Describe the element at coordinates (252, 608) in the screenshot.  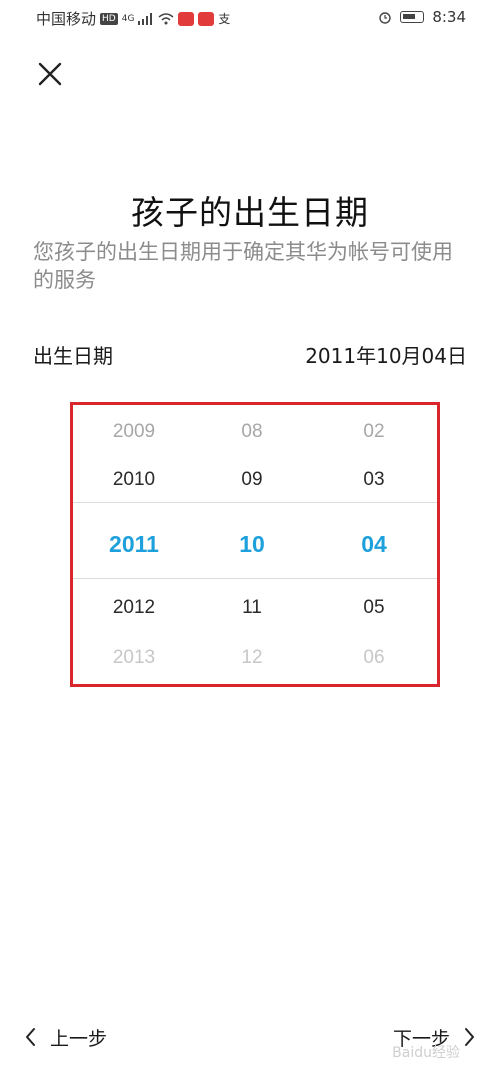
I see `month-option: 11` at that location.